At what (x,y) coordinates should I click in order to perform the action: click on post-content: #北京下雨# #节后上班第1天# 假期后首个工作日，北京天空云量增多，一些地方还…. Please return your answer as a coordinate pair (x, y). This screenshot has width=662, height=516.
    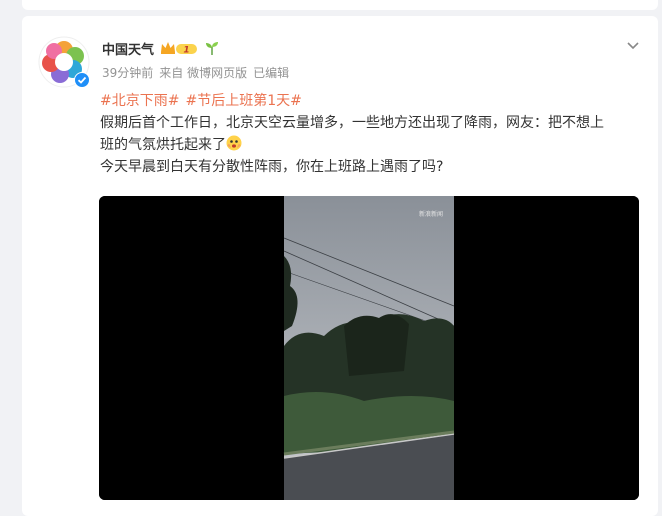
    Looking at the image, I should click on (374, 134).